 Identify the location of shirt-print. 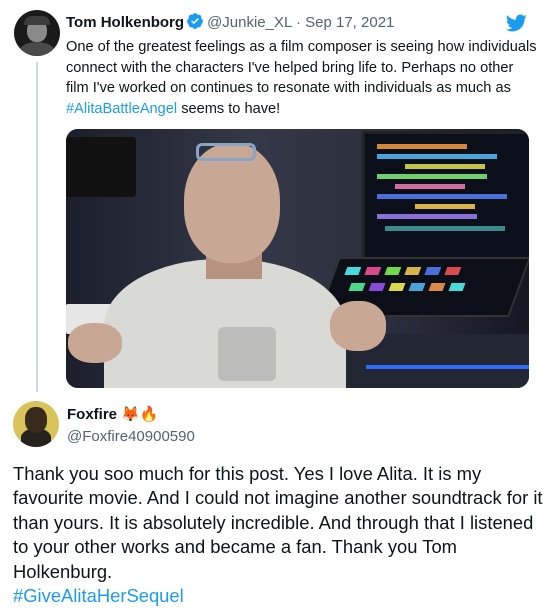
(247, 354).